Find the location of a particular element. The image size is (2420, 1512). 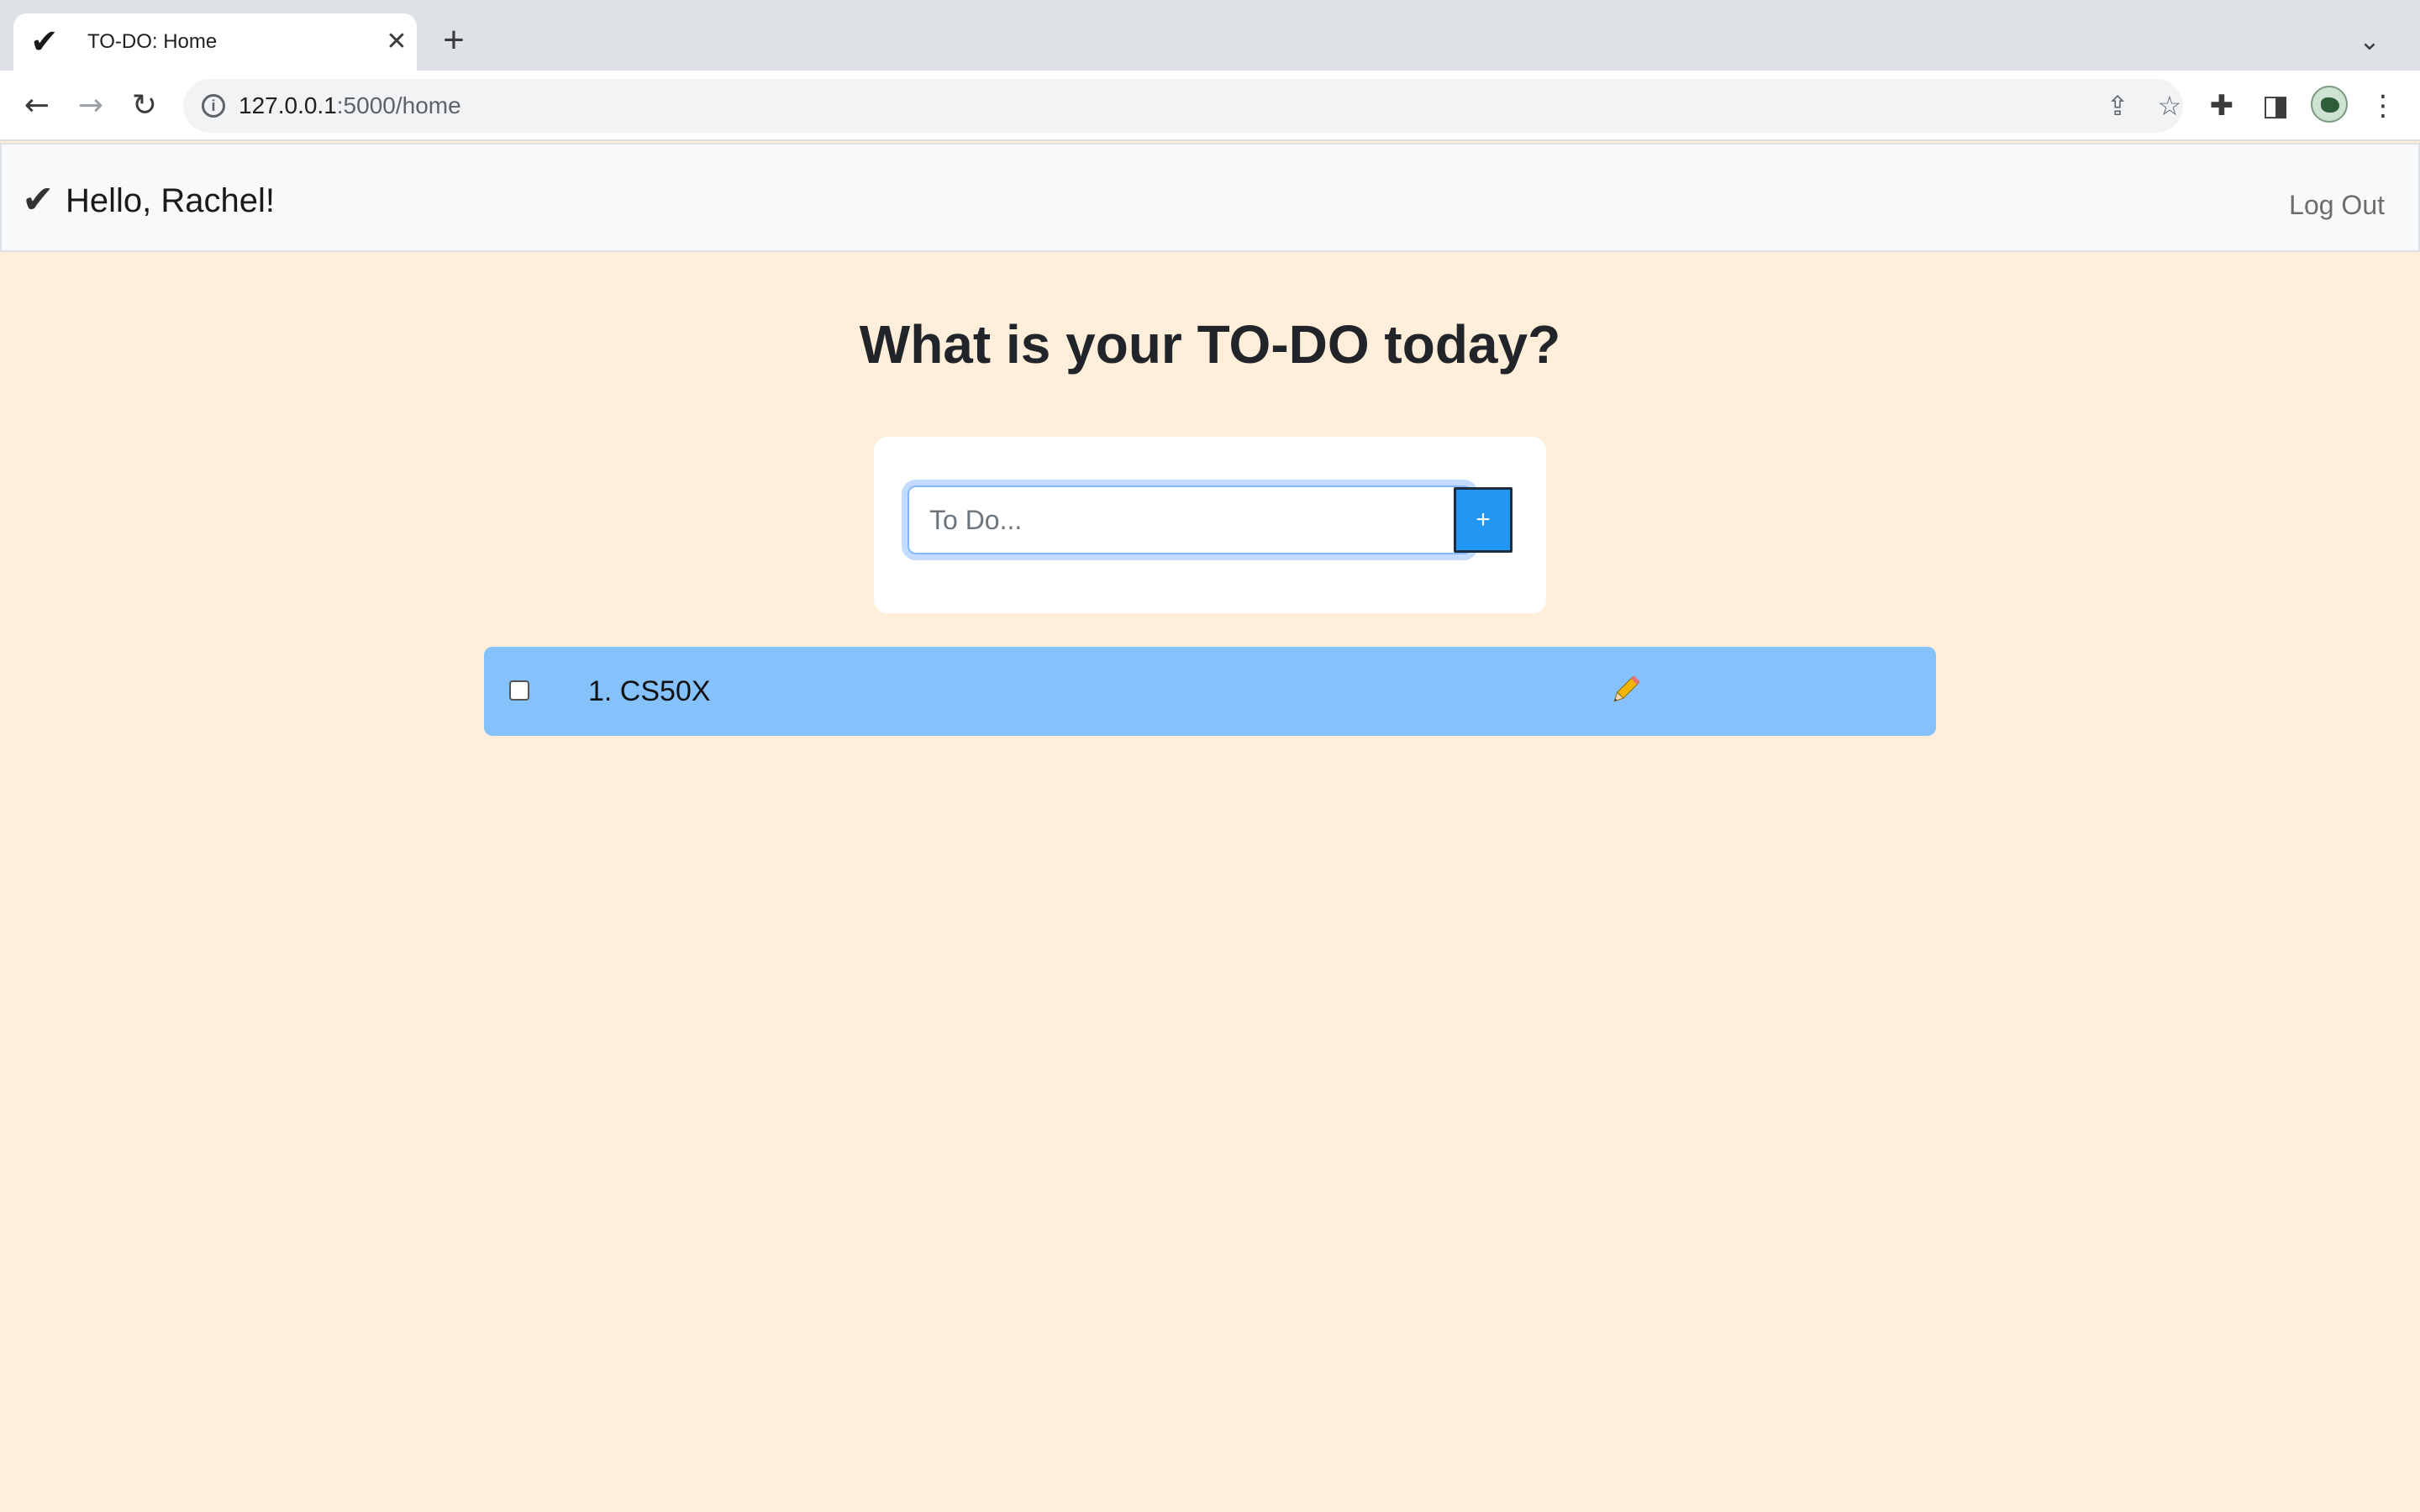

todo-list-item: 1. CS50X is located at coordinates (1210, 691).